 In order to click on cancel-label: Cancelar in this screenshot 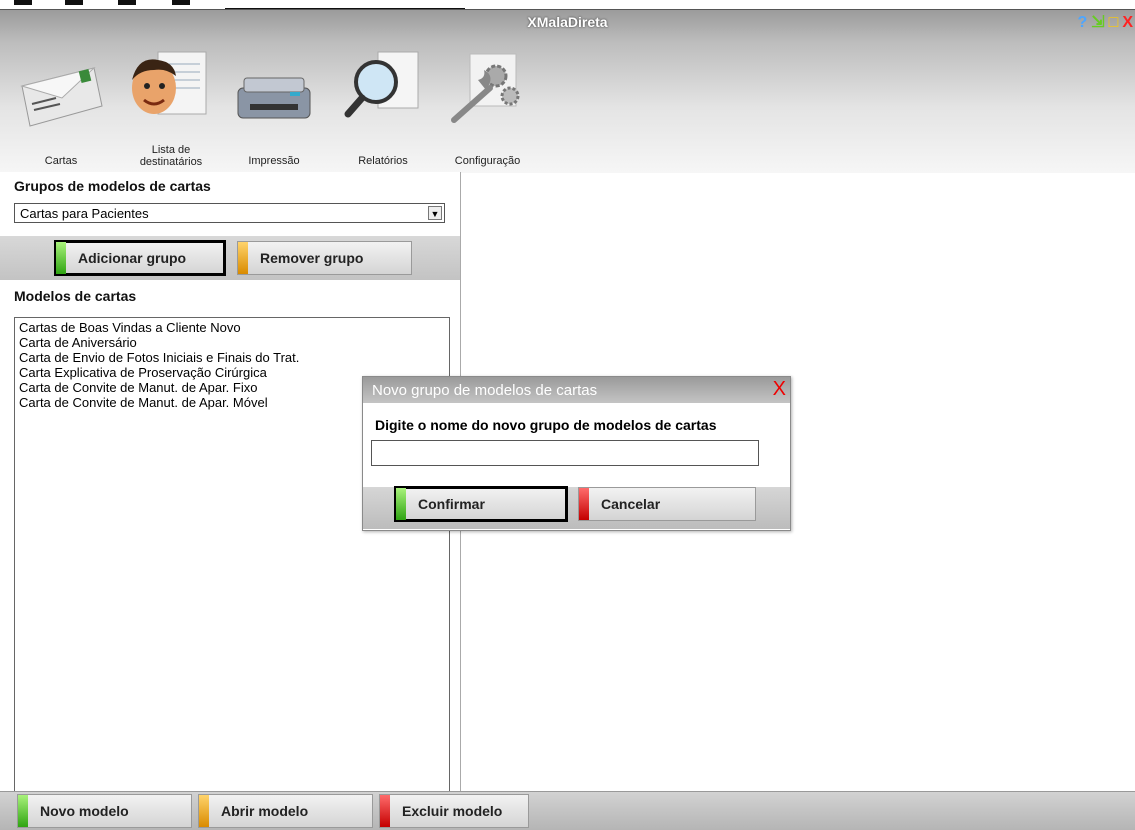, I will do `click(631, 504)`.